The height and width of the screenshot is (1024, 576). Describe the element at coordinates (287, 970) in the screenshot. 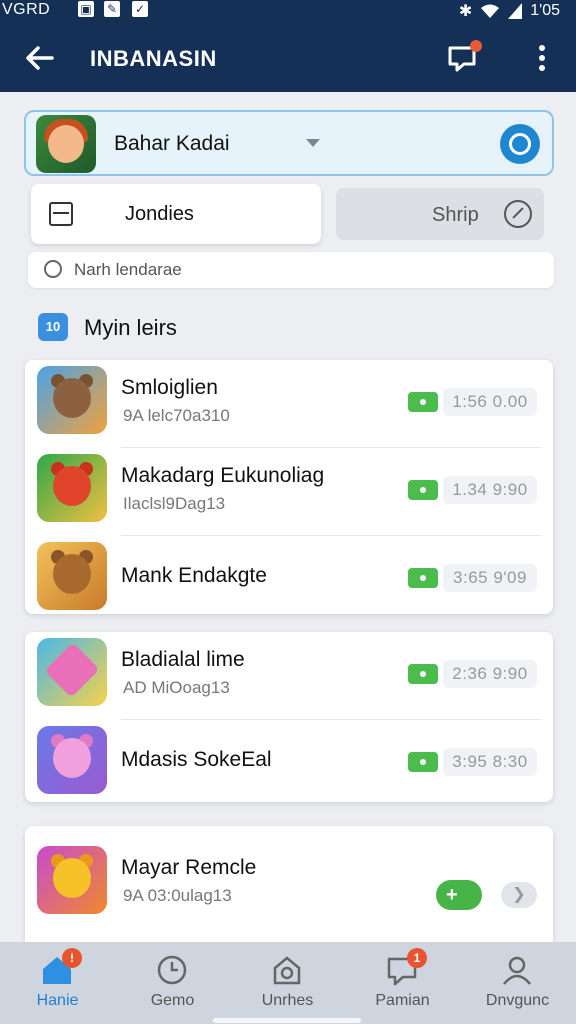

I see `gamepad-icon` at that location.